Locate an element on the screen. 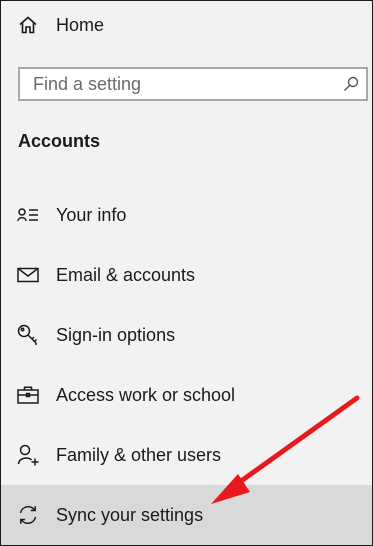  home-label: Home is located at coordinates (80, 24).